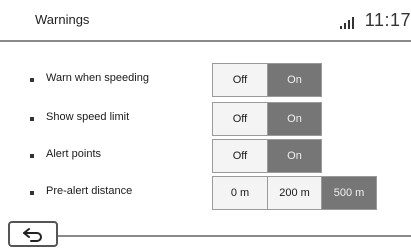 This screenshot has height=250, width=411. I want to click on warn-speeding-toggle: Off On, so click(267, 80).